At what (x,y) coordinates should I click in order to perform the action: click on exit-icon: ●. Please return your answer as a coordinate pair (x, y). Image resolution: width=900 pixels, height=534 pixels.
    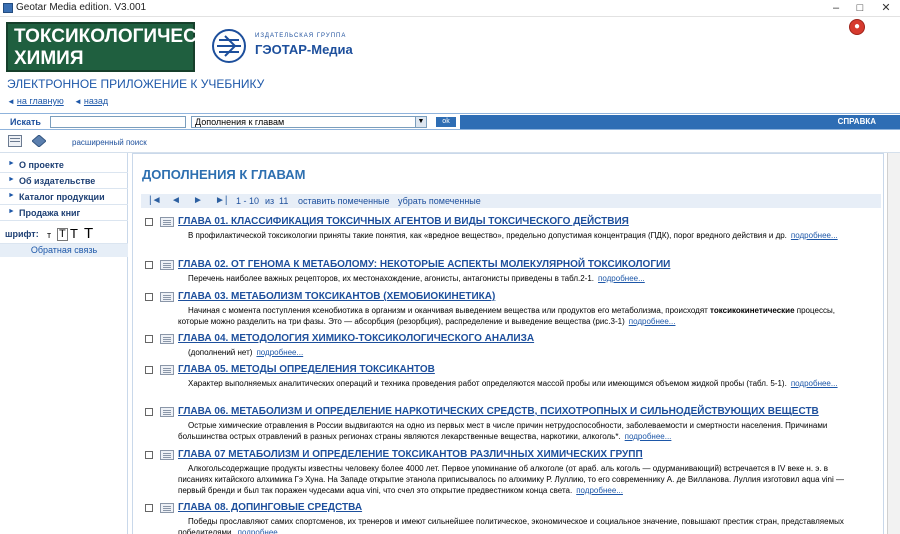
    Looking at the image, I should click on (857, 27).